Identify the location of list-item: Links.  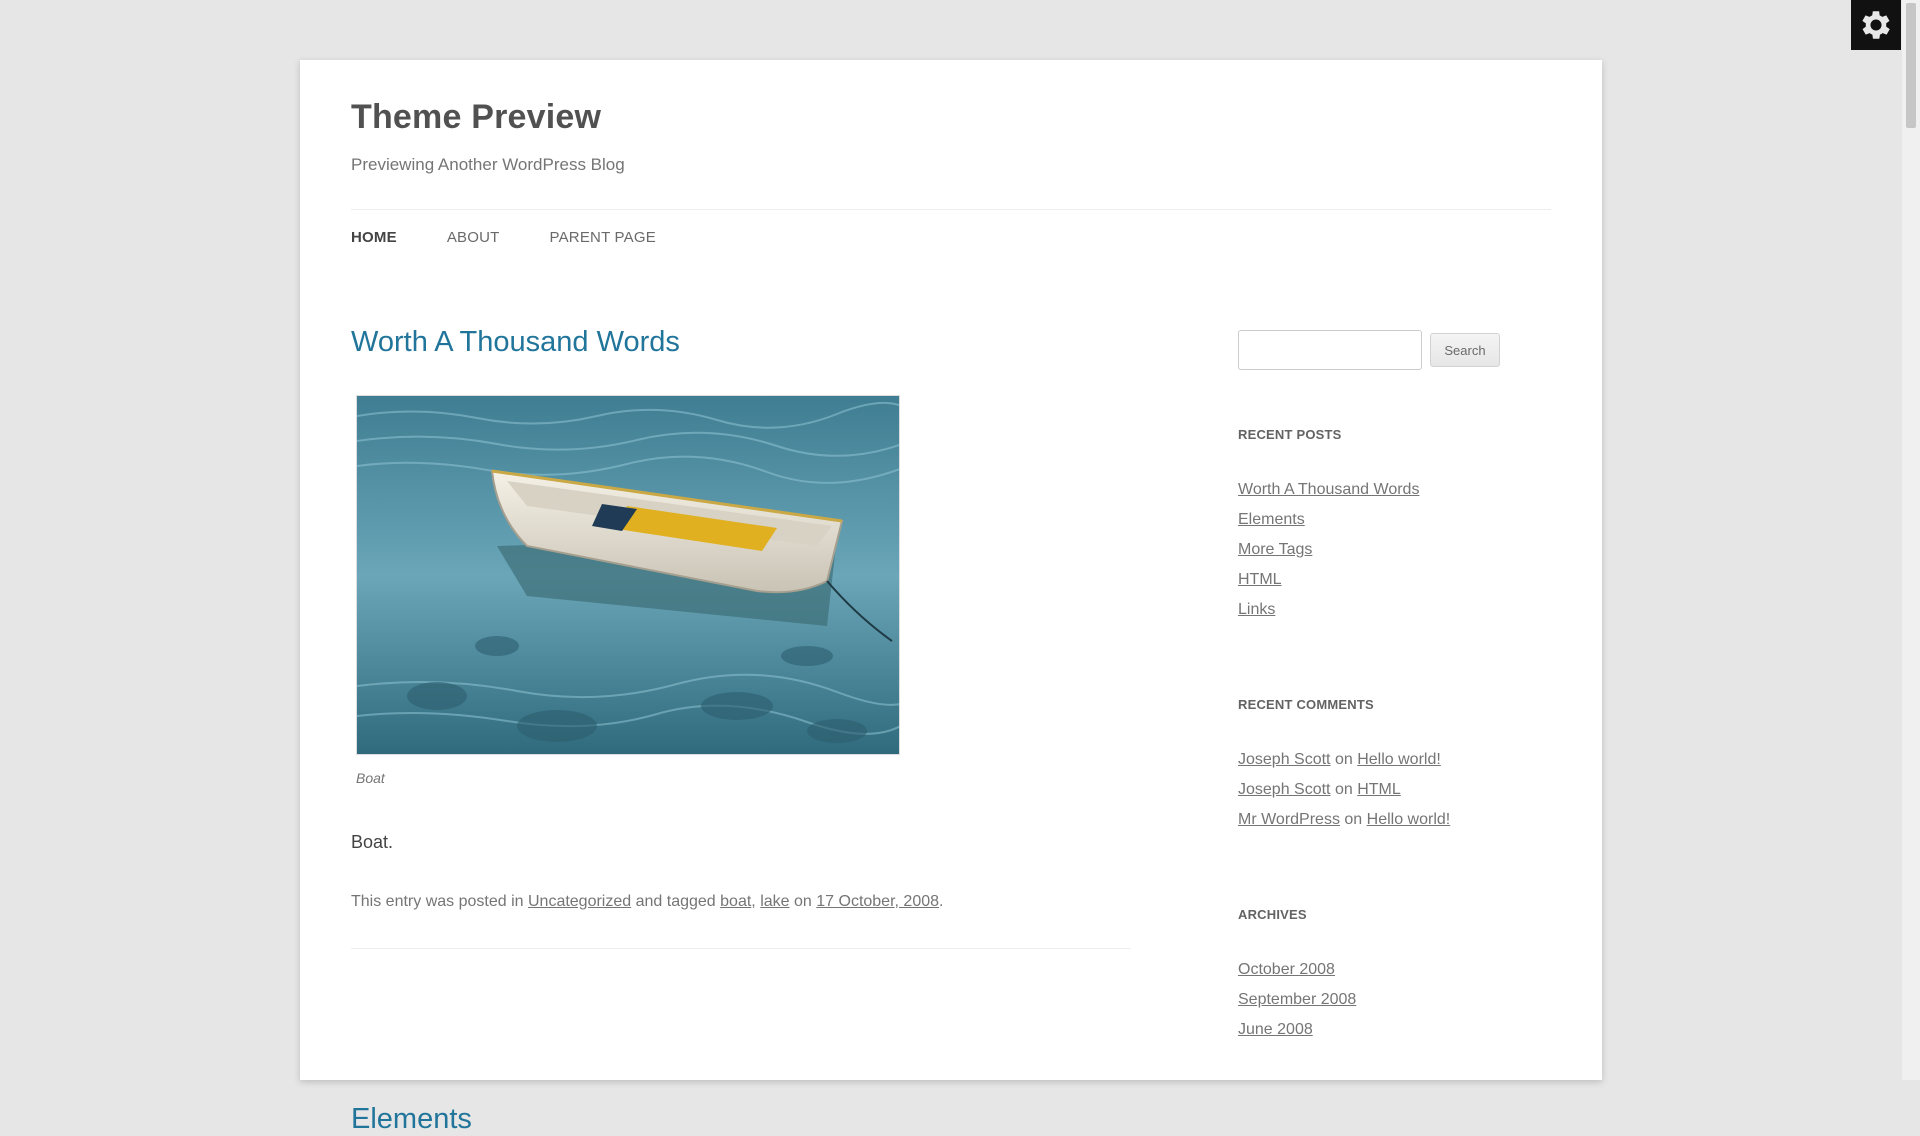
(1328, 610).